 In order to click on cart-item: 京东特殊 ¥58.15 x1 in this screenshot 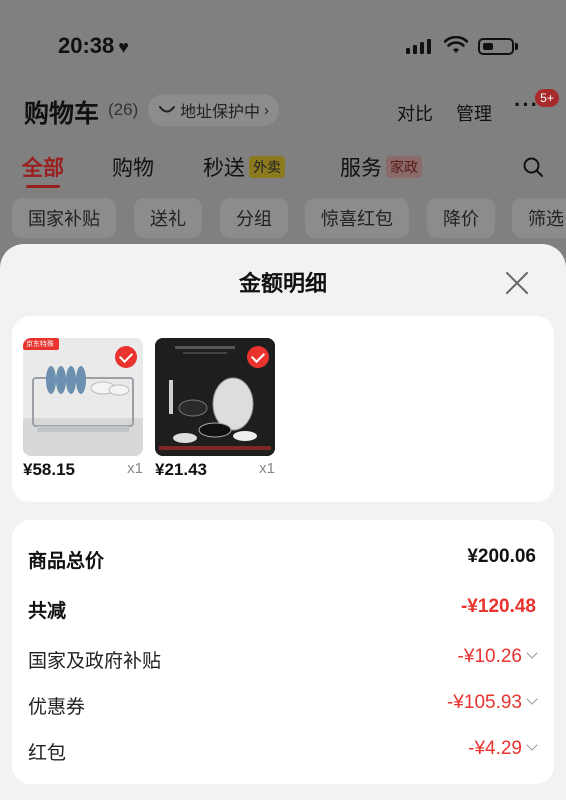, I will do `click(83, 408)`.